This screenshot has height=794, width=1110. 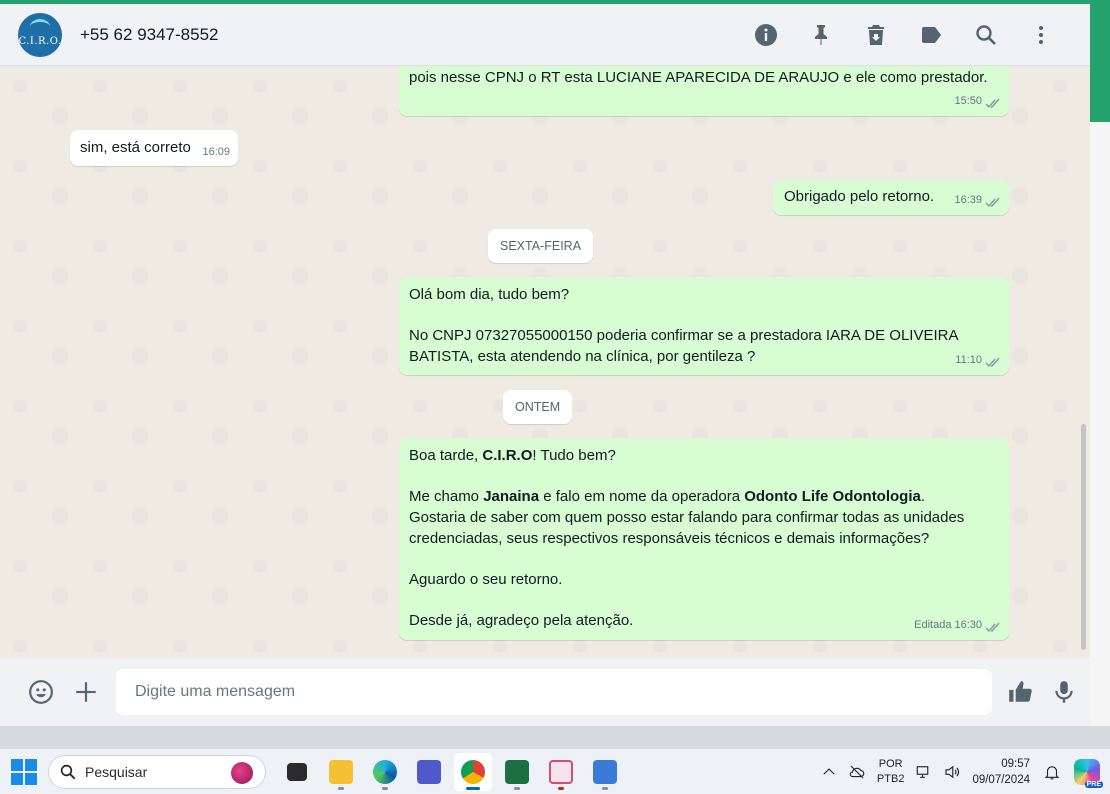 What do you see at coordinates (952, 772) in the screenshot?
I see `volume-icon` at bounding box center [952, 772].